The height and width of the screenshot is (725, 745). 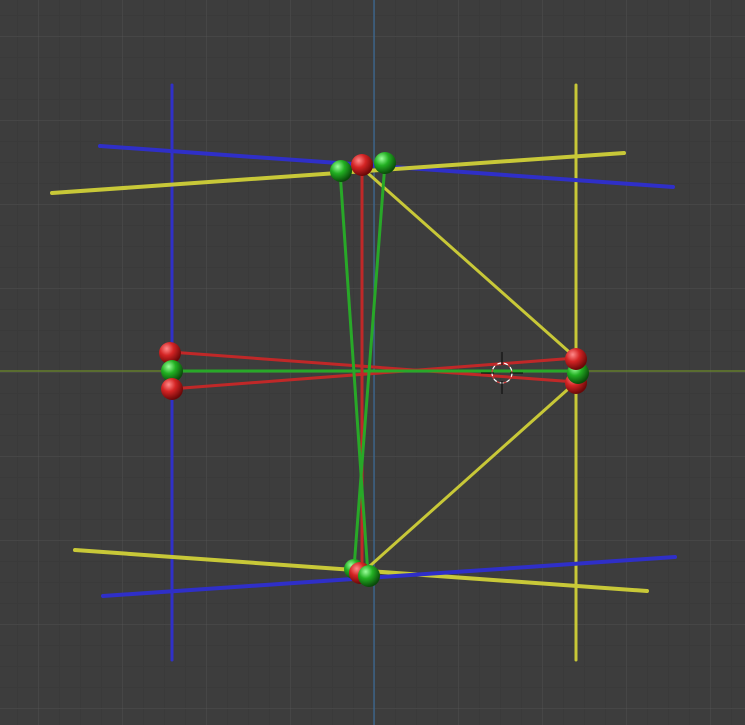 What do you see at coordinates (502, 373) in the screenshot?
I see `3d-cursor-icon` at bounding box center [502, 373].